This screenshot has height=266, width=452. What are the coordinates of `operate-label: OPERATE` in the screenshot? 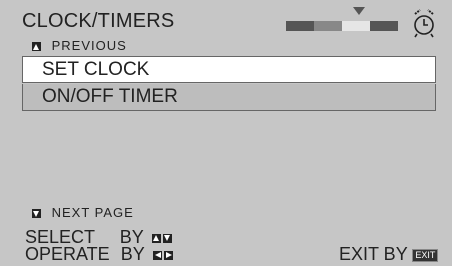 It's located at (67, 254).